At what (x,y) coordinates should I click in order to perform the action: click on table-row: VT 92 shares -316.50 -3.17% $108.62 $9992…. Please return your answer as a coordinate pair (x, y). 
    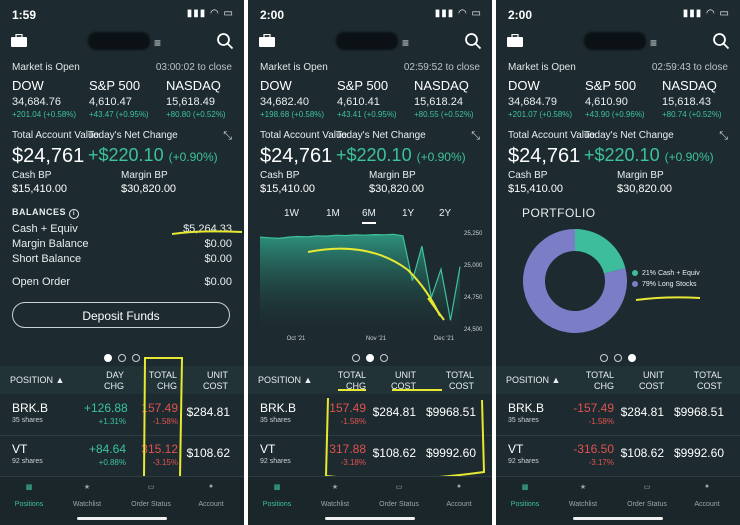
    Looking at the image, I should click on (618, 456).